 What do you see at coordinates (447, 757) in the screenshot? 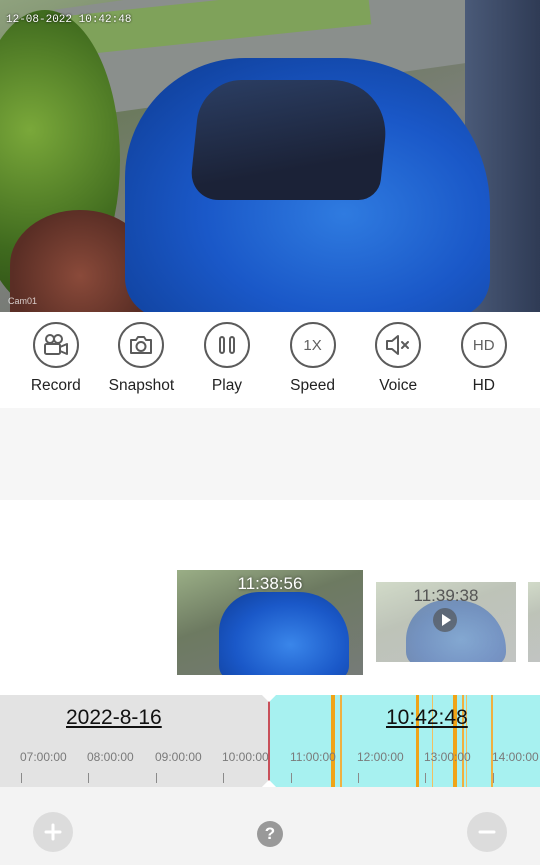
I see `tick-label: 13:00:00` at bounding box center [447, 757].